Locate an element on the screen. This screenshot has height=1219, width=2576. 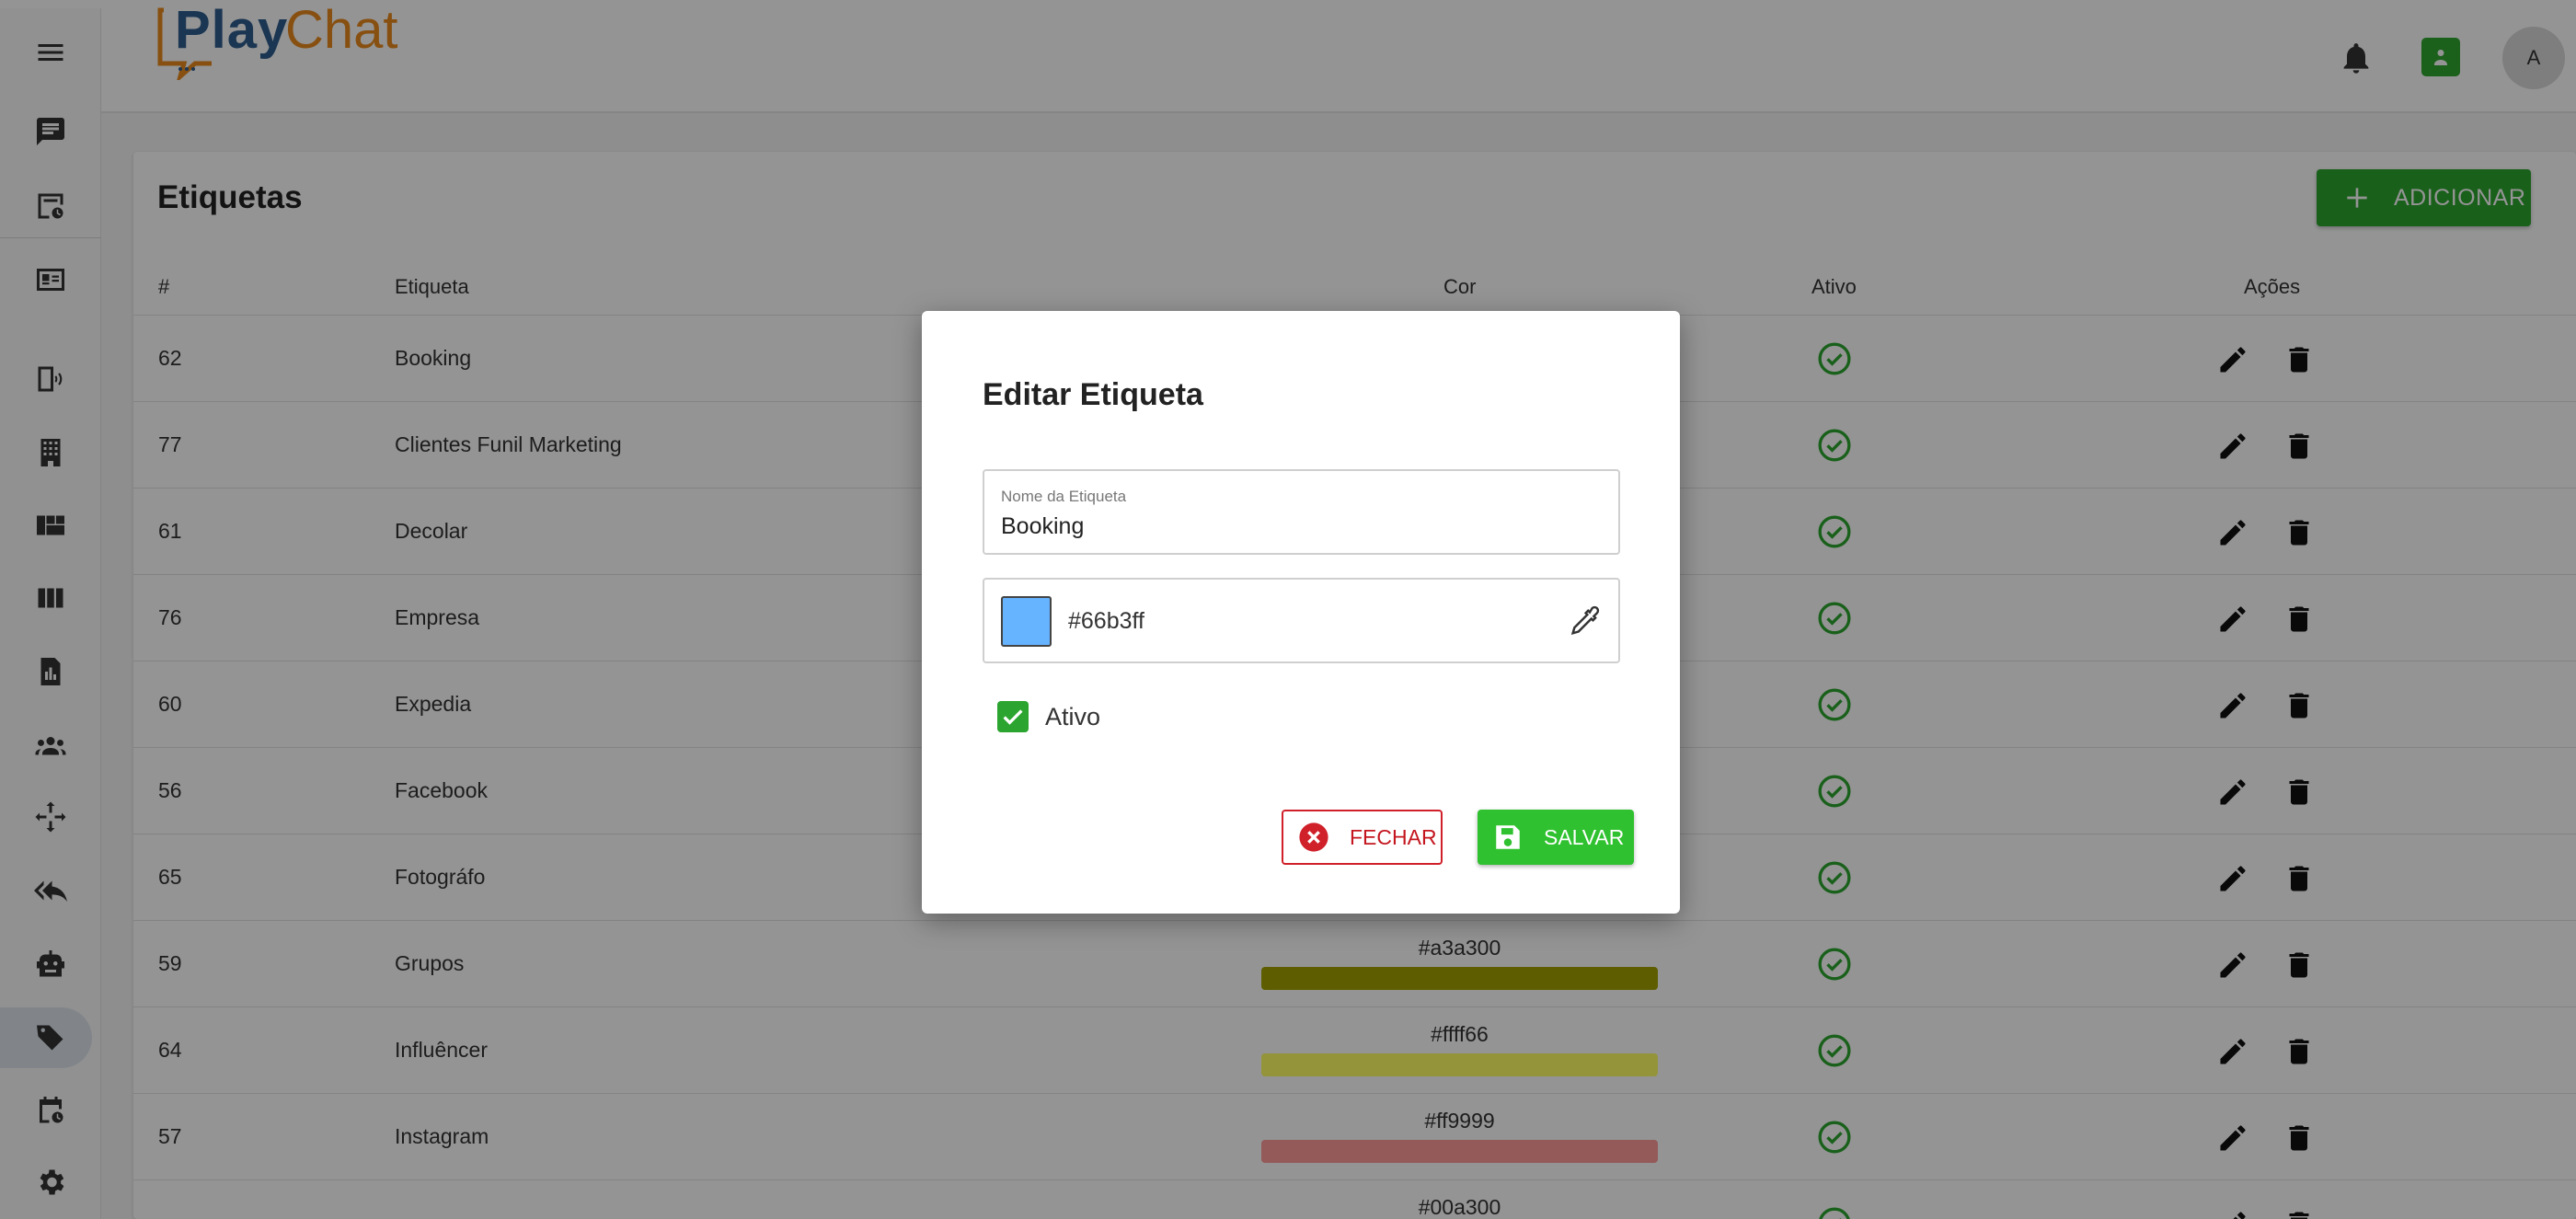
color-field: #66b3ff is located at coordinates (1301, 620).